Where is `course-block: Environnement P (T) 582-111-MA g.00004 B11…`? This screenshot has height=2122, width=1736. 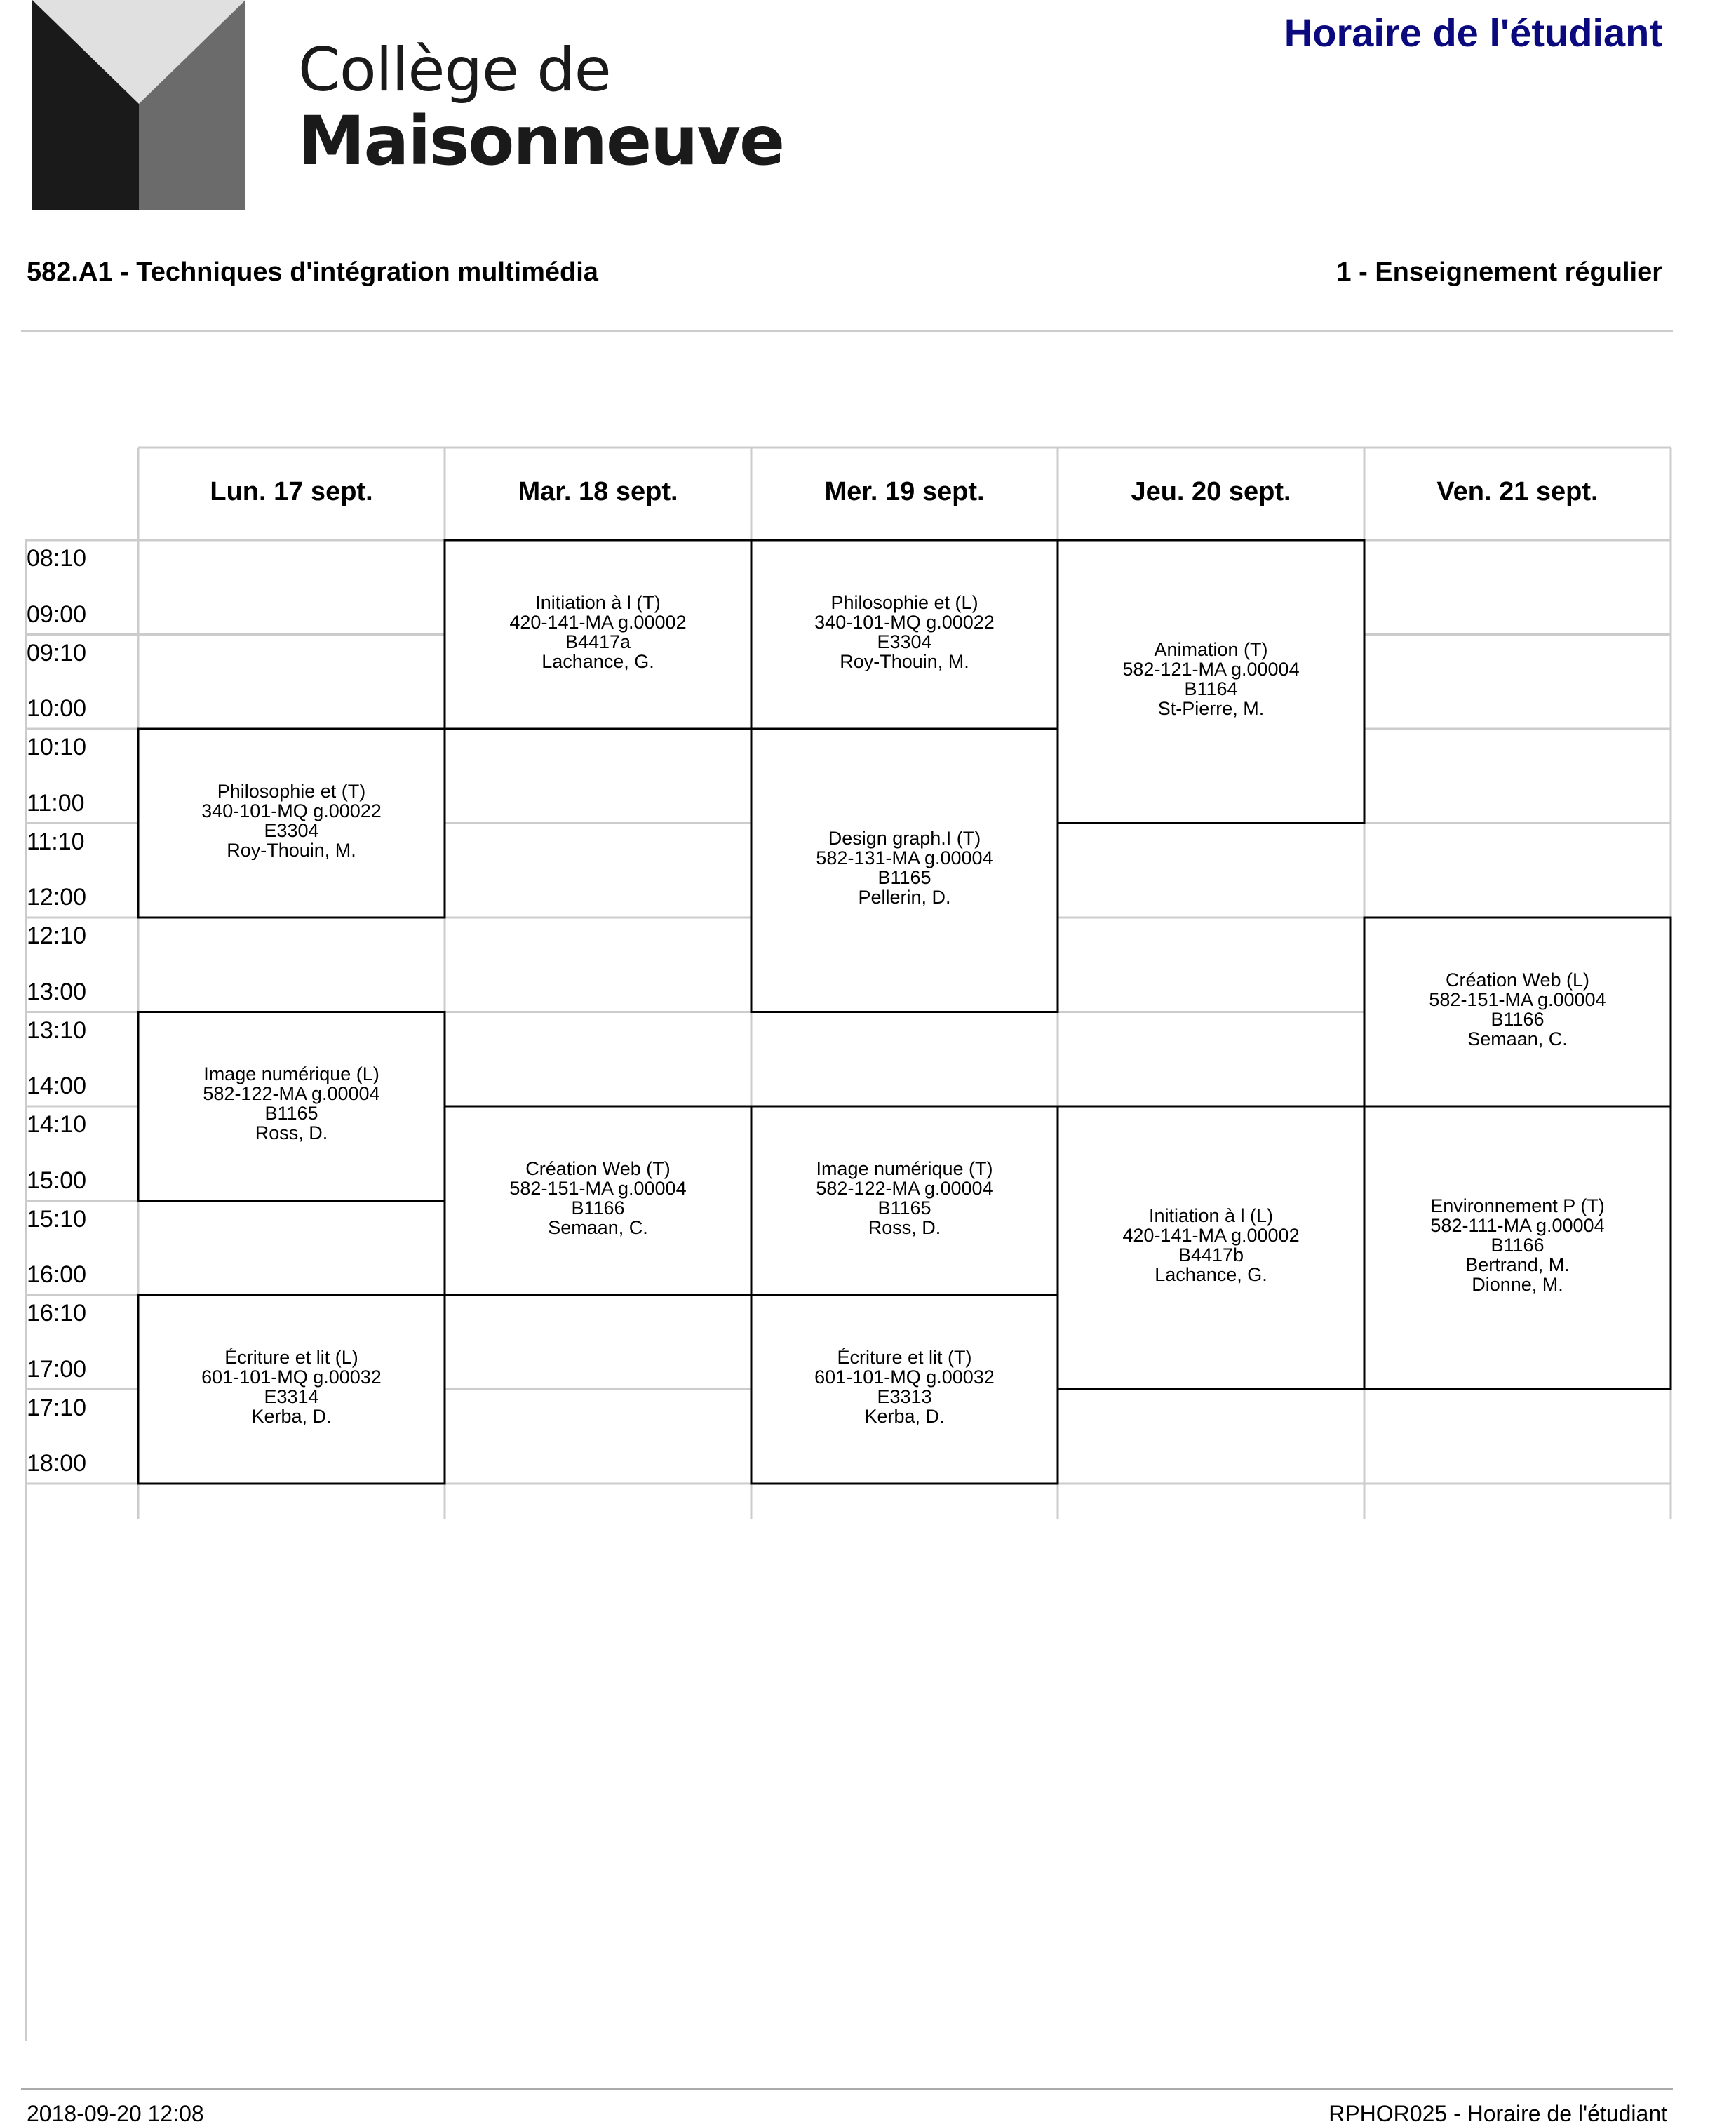
course-block: Environnement P (T) 582-111-MA g.00004 B11… is located at coordinates (1517, 1245).